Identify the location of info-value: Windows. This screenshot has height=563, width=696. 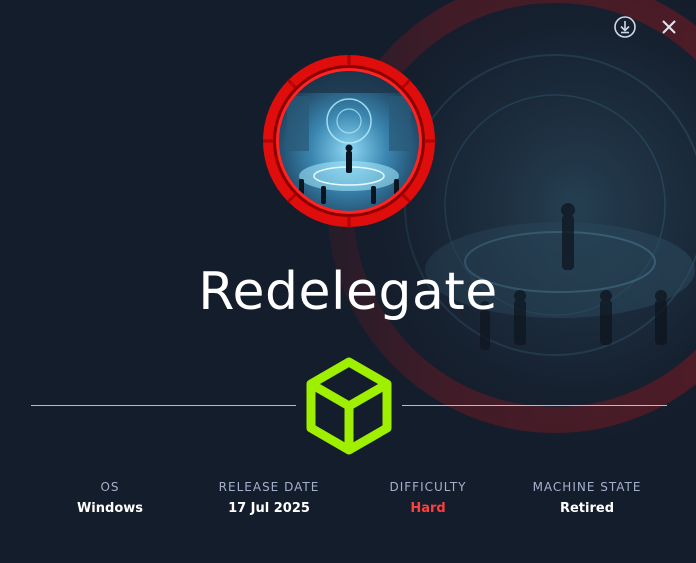
(110, 508).